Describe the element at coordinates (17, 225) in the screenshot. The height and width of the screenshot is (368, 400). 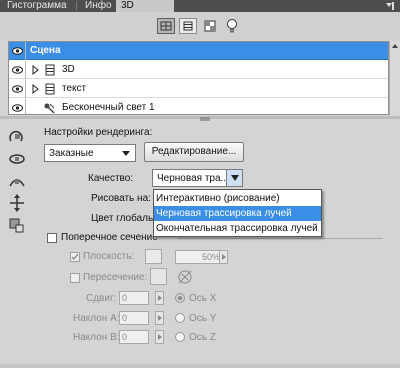
I see `scale-object-tool-icon` at that location.